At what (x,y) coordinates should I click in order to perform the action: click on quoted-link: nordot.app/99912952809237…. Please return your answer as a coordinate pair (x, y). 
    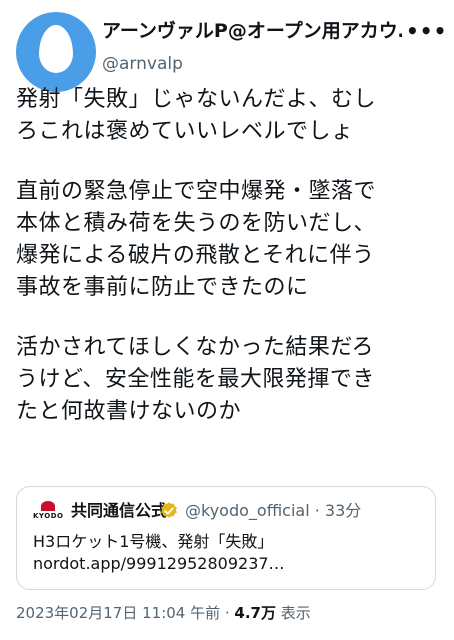
    Looking at the image, I should click on (228, 564).